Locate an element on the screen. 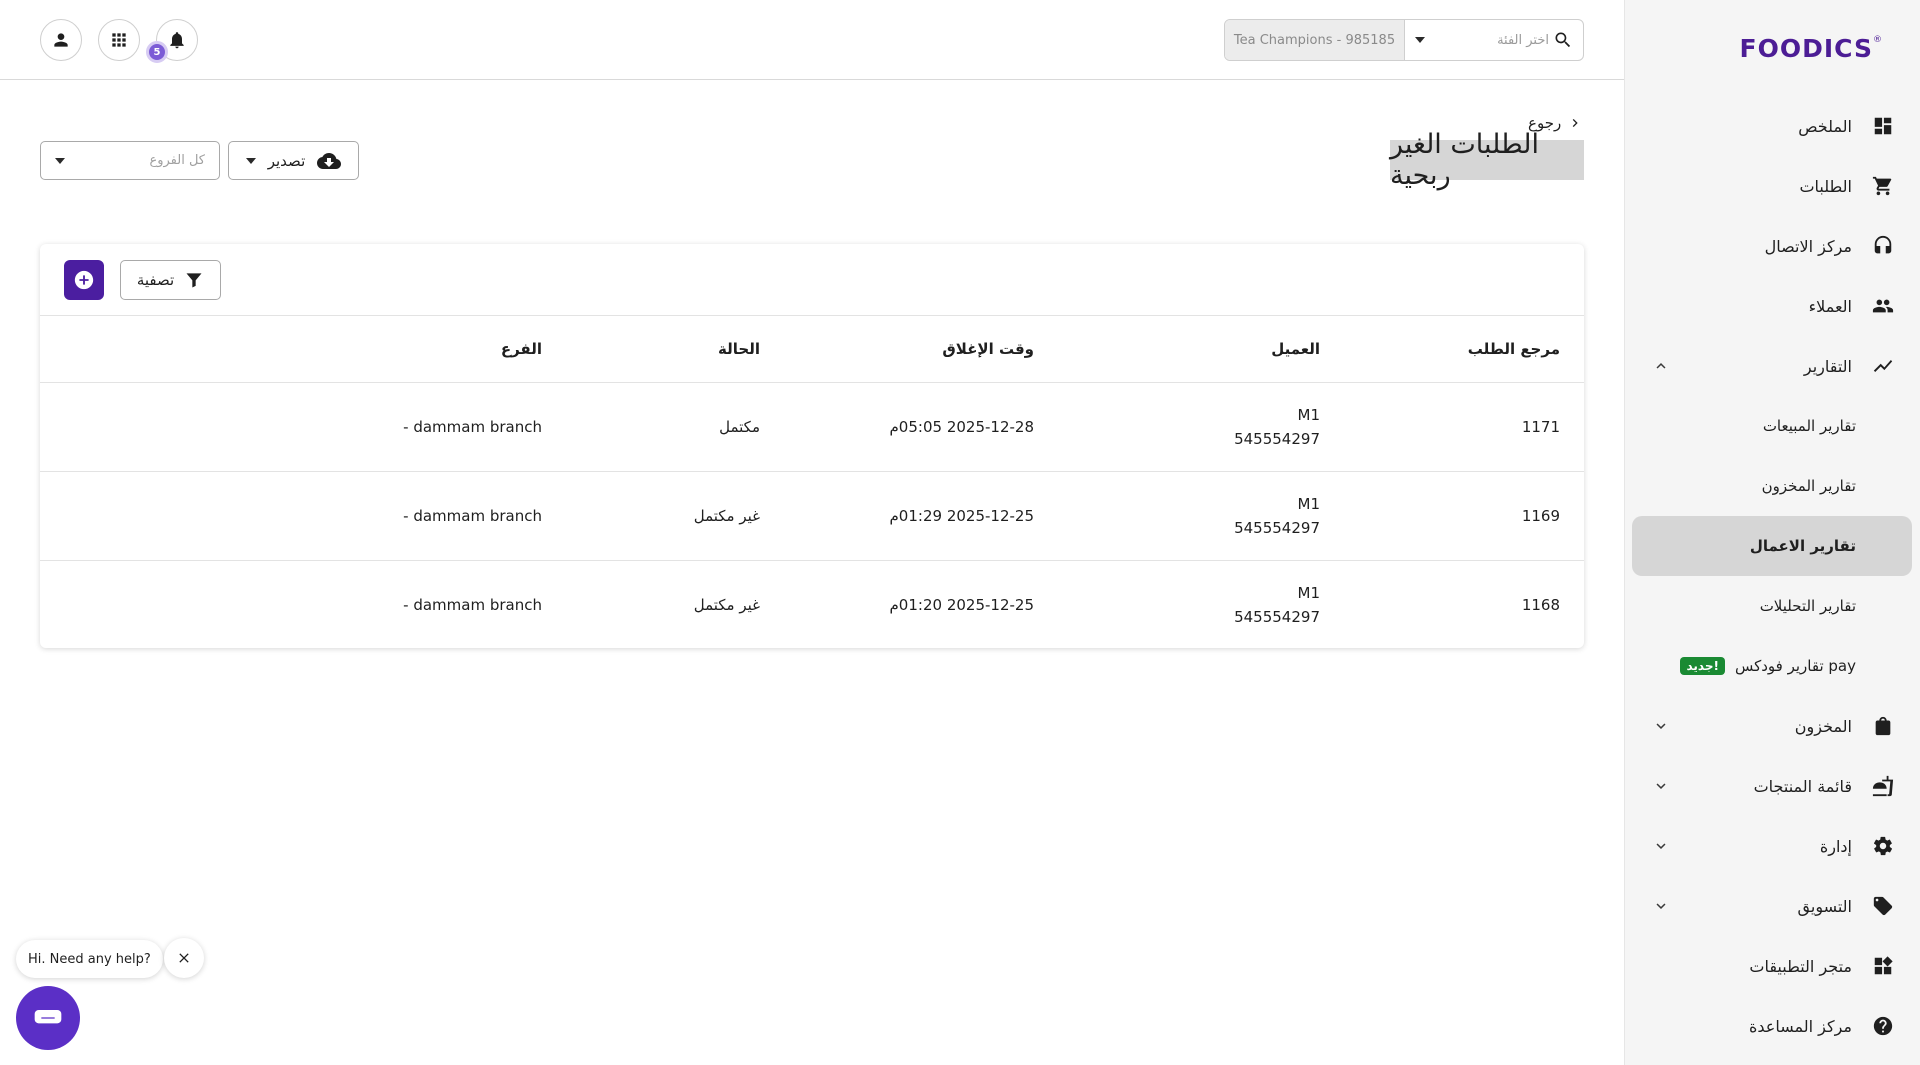 The image size is (1920, 1065). sidebar-item-orders: الطلبات is located at coordinates (1772, 186).